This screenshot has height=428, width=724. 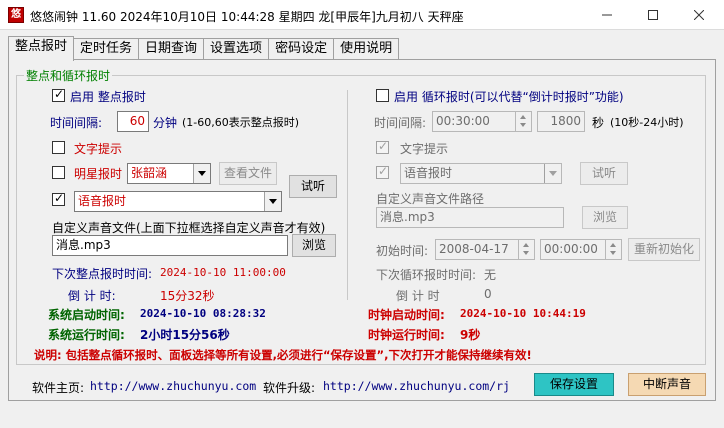 What do you see at coordinates (76, 123) in the screenshot?
I see `interval-label: 时间间隔:` at bounding box center [76, 123].